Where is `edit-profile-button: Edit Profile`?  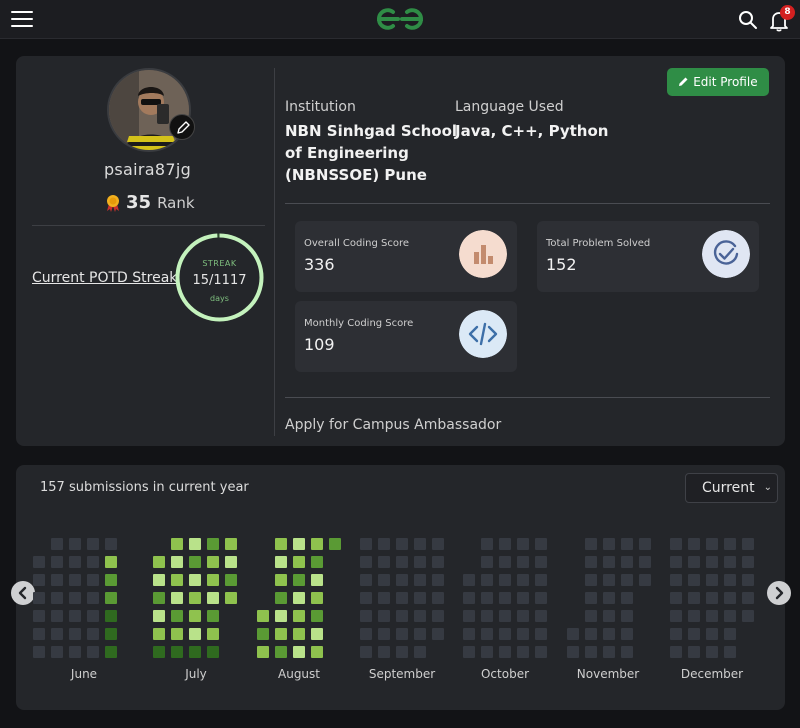 edit-profile-button: Edit Profile is located at coordinates (718, 82).